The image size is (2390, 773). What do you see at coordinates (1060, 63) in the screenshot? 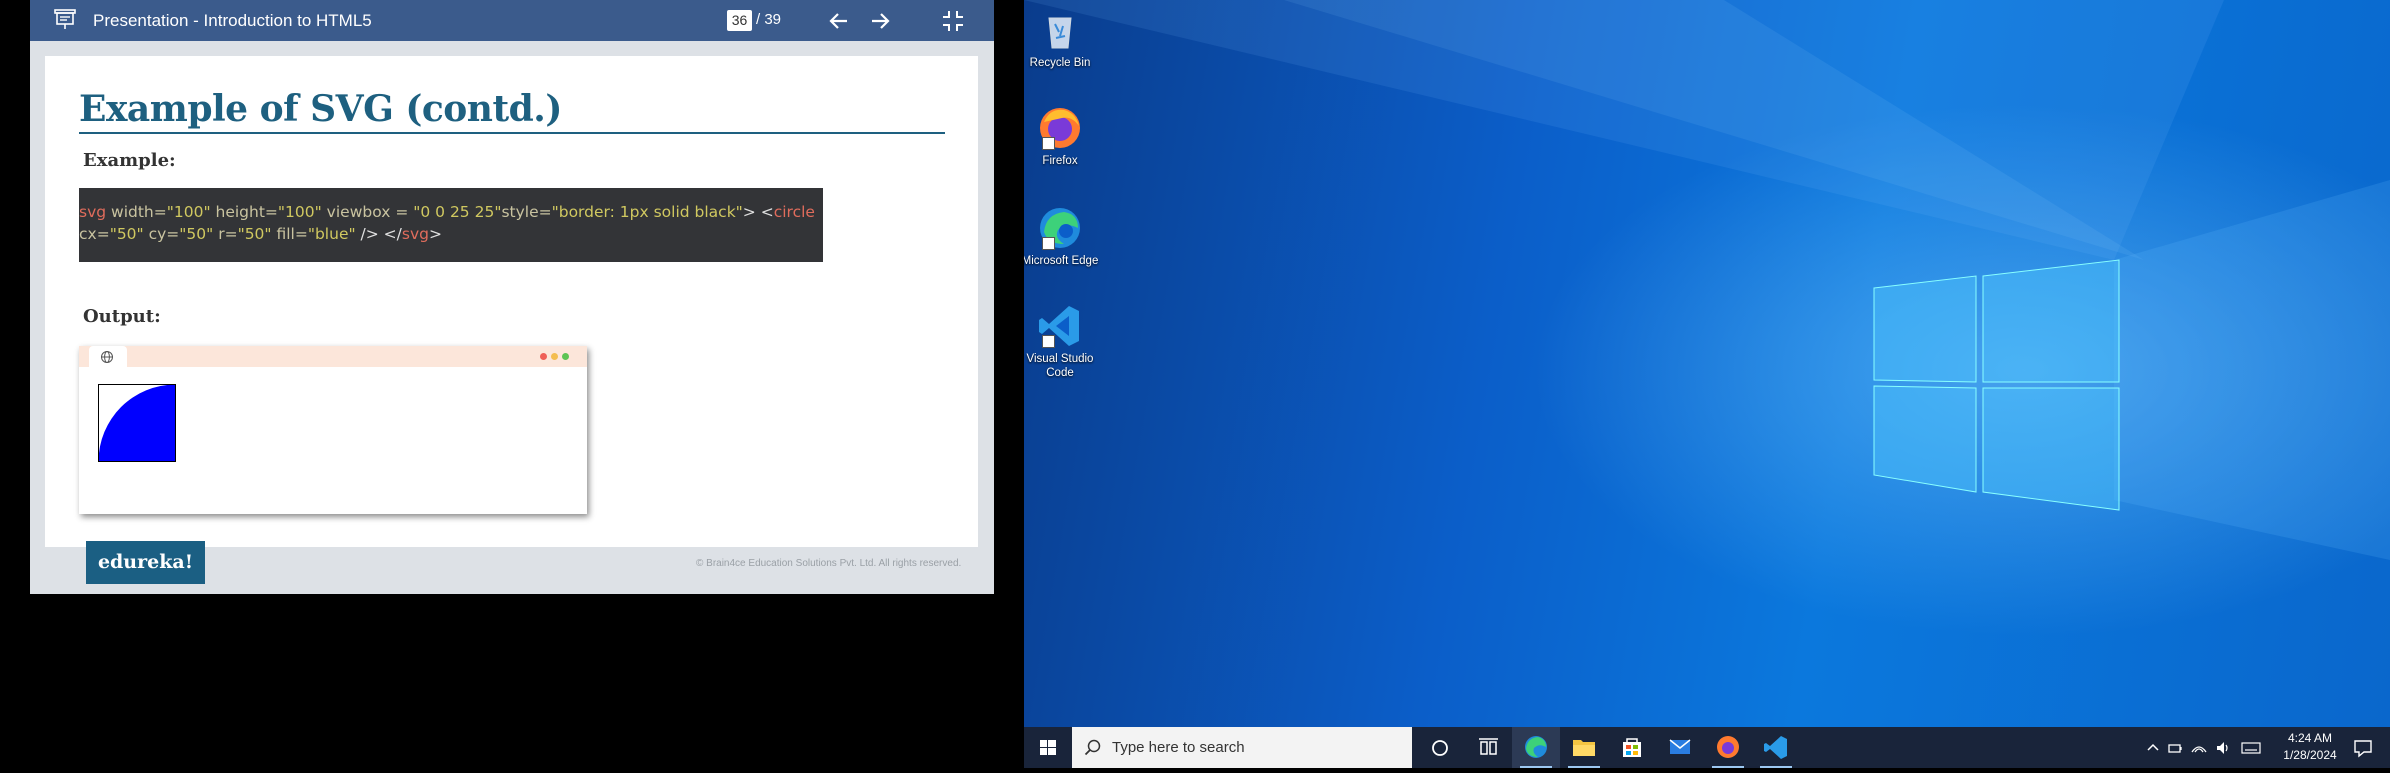
I see `recycle-bin-label: Recycle Bin` at bounding box center [1060, 63].